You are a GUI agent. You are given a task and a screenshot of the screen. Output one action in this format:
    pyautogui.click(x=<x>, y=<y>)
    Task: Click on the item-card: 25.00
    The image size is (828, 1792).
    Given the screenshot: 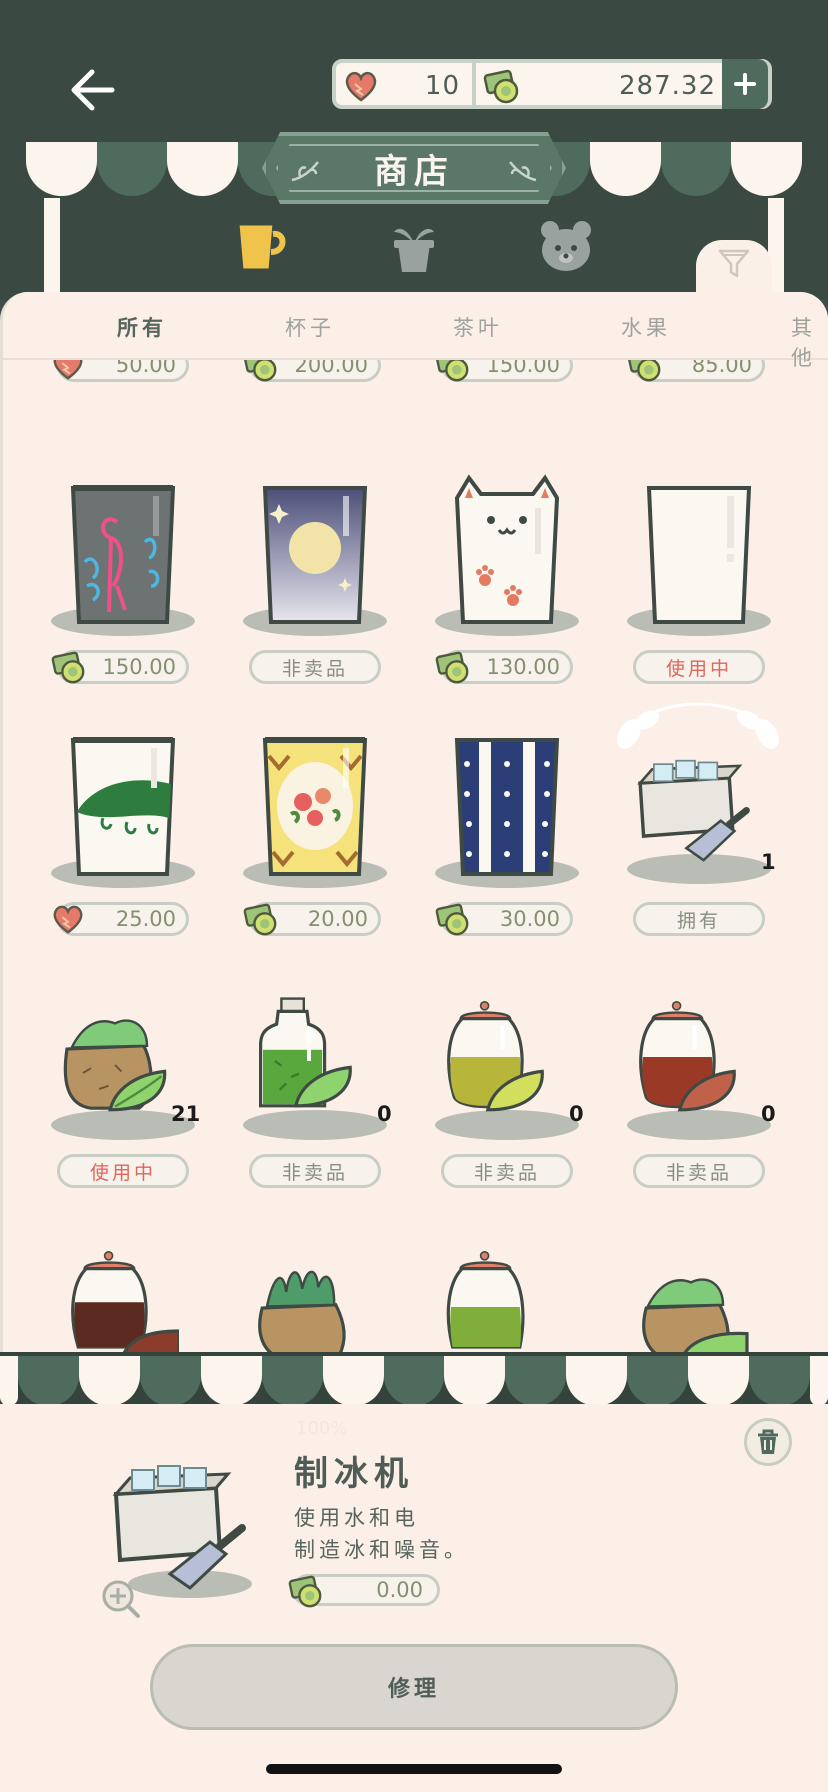 What is the action you would take?
    pyautogui.click(x=99, y=859)
    